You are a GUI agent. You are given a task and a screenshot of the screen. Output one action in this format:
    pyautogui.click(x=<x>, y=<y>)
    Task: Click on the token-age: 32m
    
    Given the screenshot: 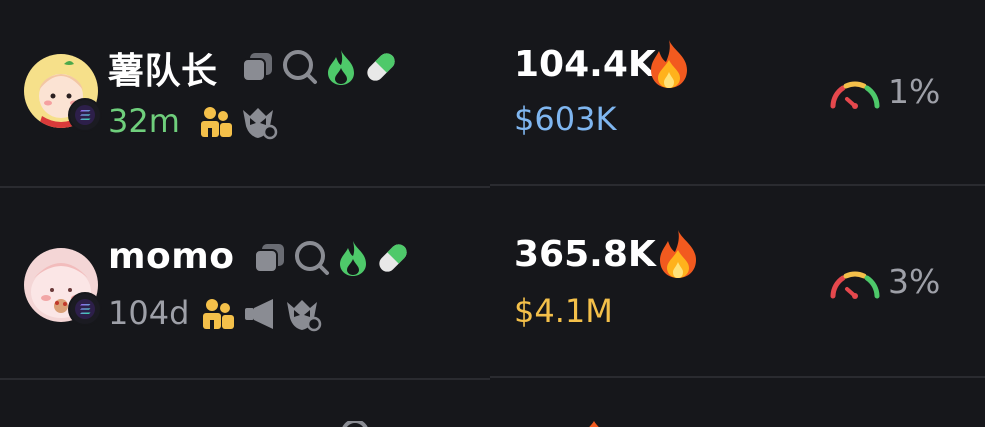 What is the action you would take?
    pyautogui.click(x=144, y=121)
    